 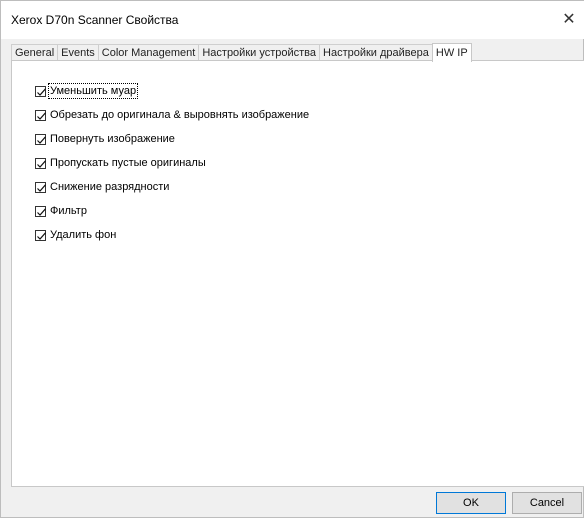 I want to click on cancel-button: Cancel, so click(x=547, y=503).